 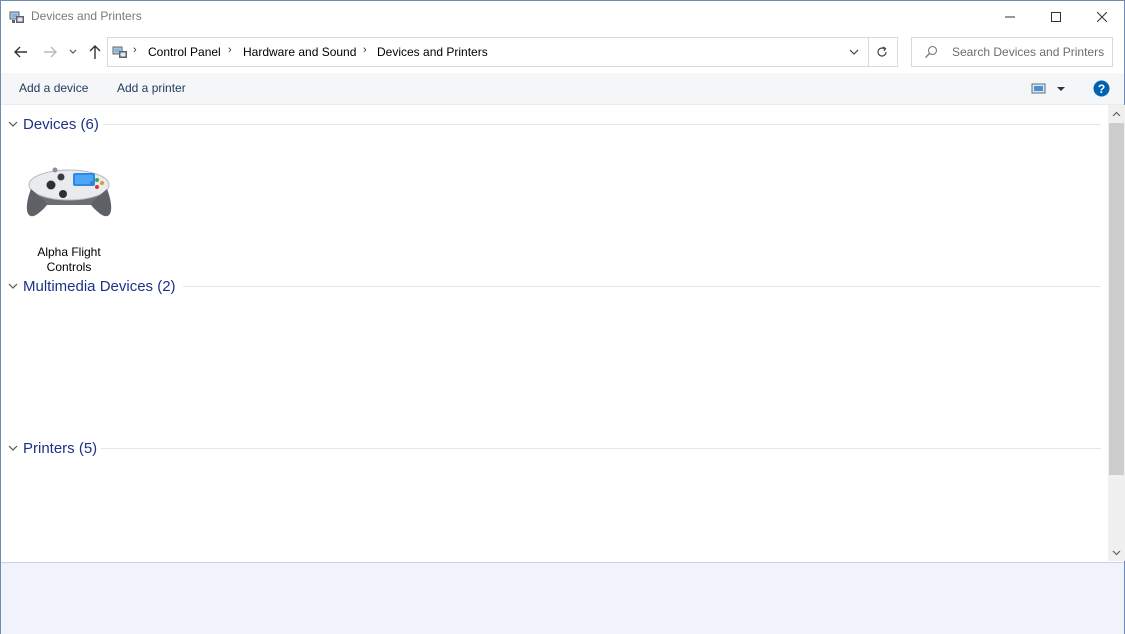 I want to click on refresh-icon, so click(x=882, y=51).